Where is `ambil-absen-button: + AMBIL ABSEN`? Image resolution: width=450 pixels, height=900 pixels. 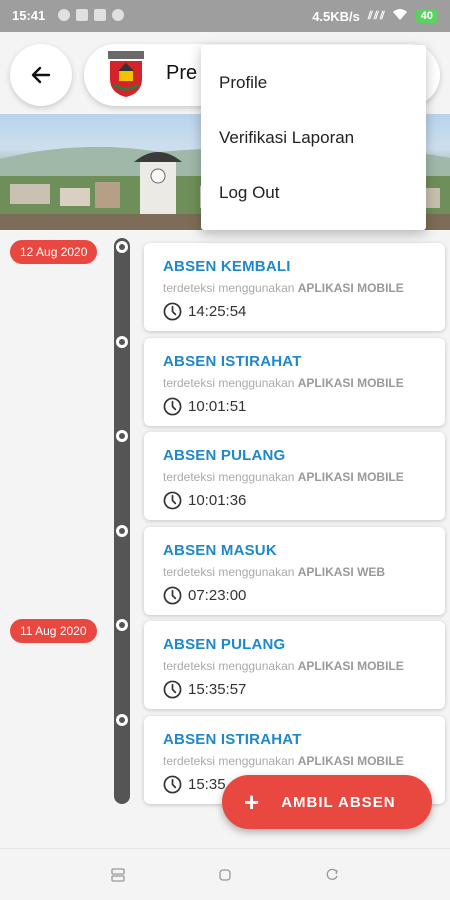
ambil-absen-button: + AMBIL ABSEN is located at coordinates (327, 802).